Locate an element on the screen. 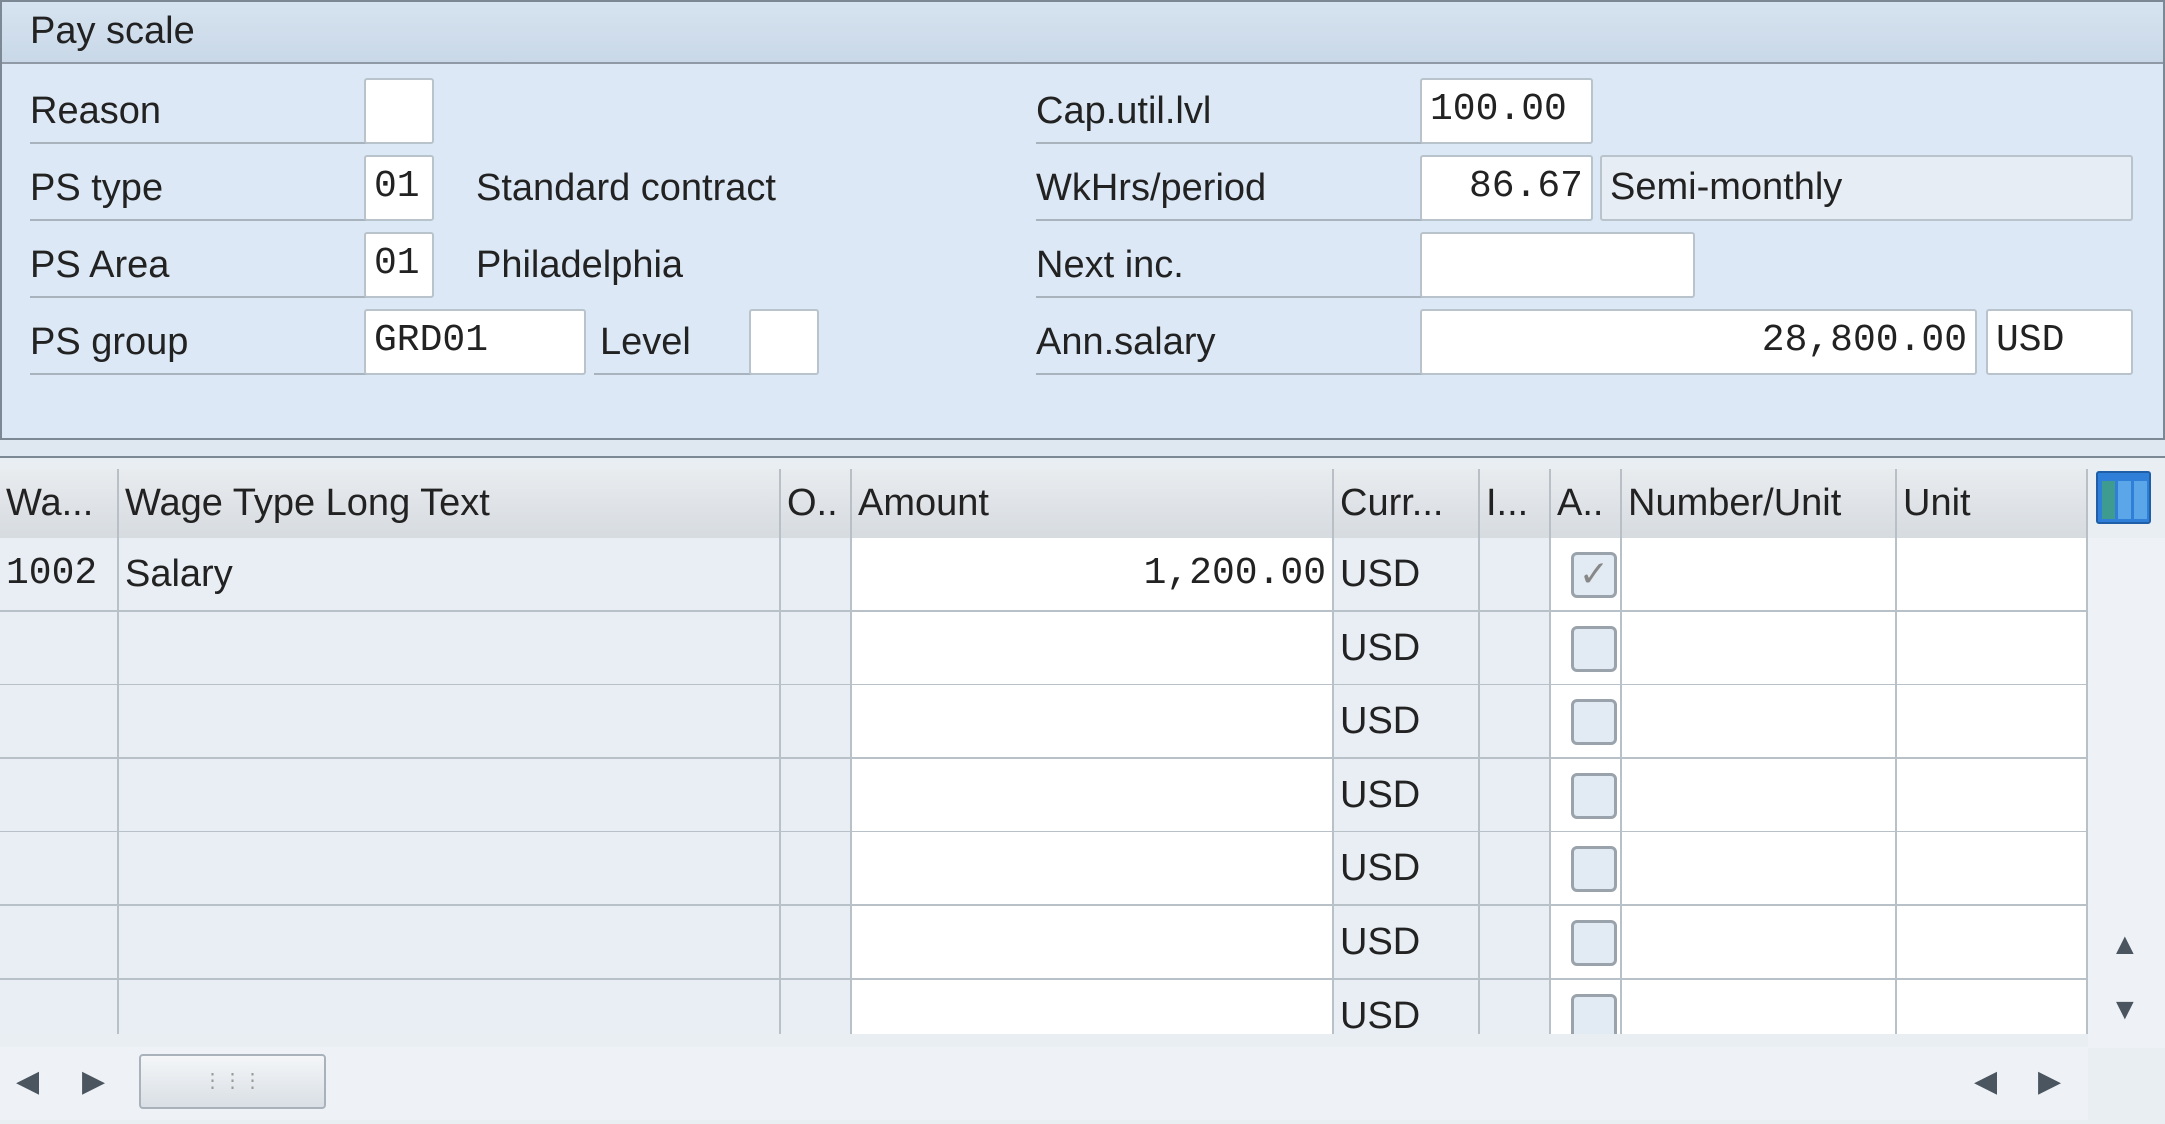  ann-salary-input: 28,800.00 is located at coordinates (1698, 342).